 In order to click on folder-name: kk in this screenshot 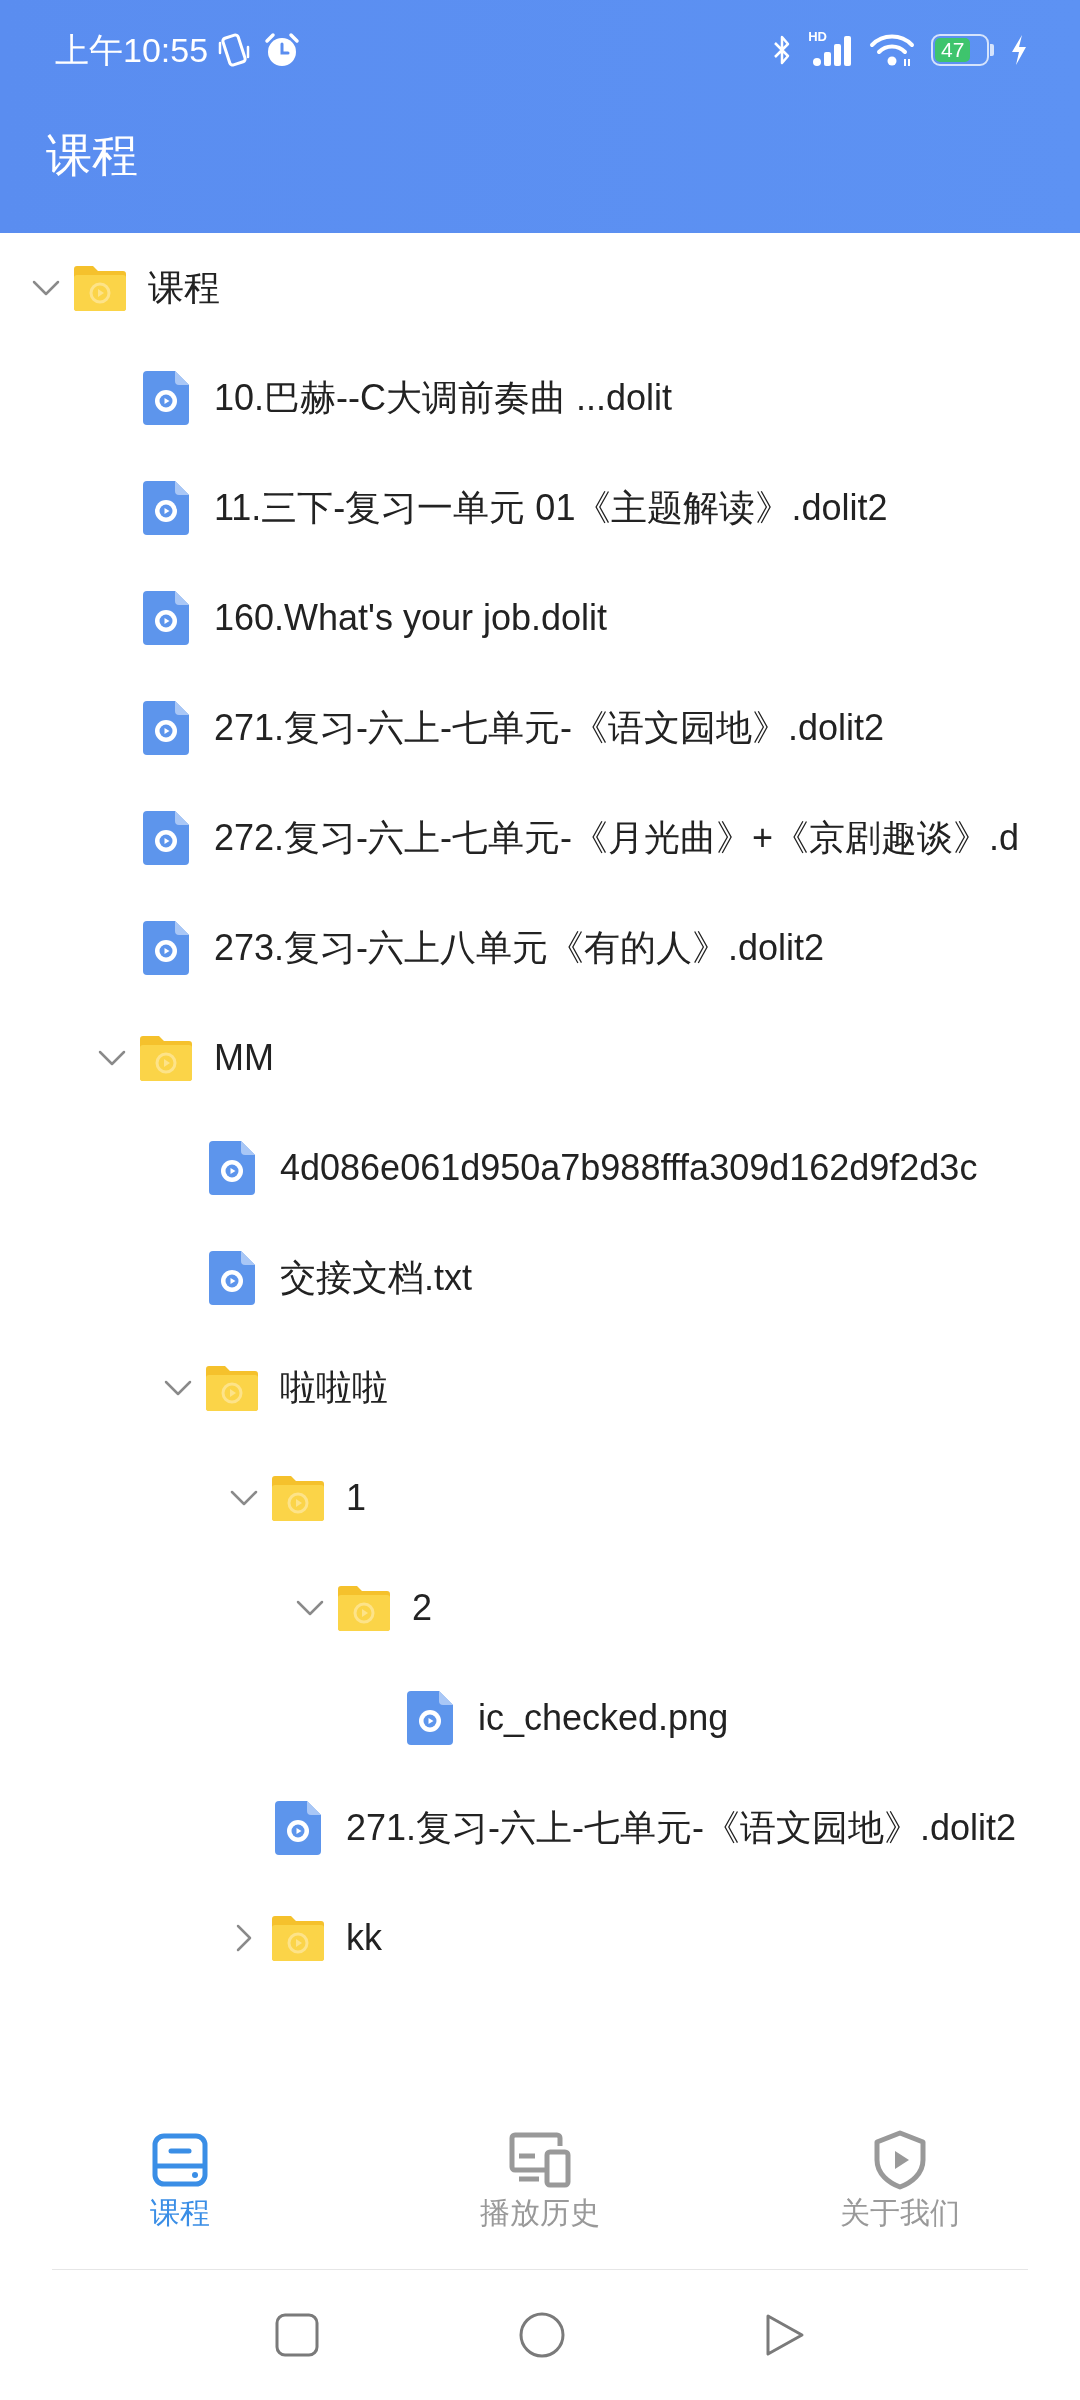, I will do `click(364, 1938)`.